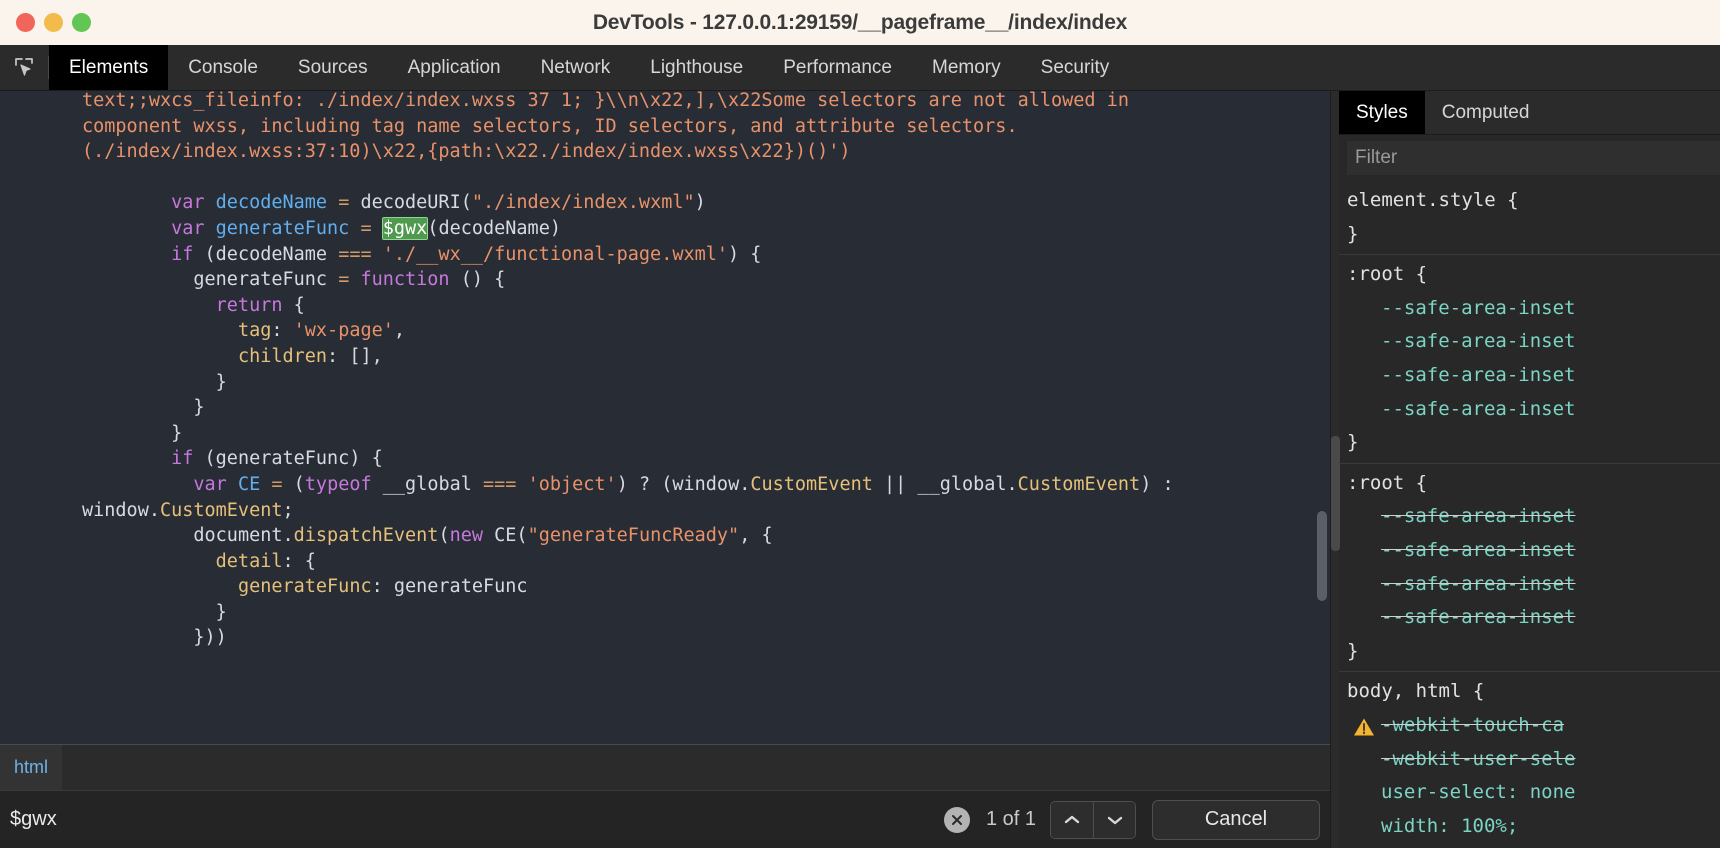 The image size is (1720, 848). I want to click on css-declaration: width: 100%;, so click(1533, 827).